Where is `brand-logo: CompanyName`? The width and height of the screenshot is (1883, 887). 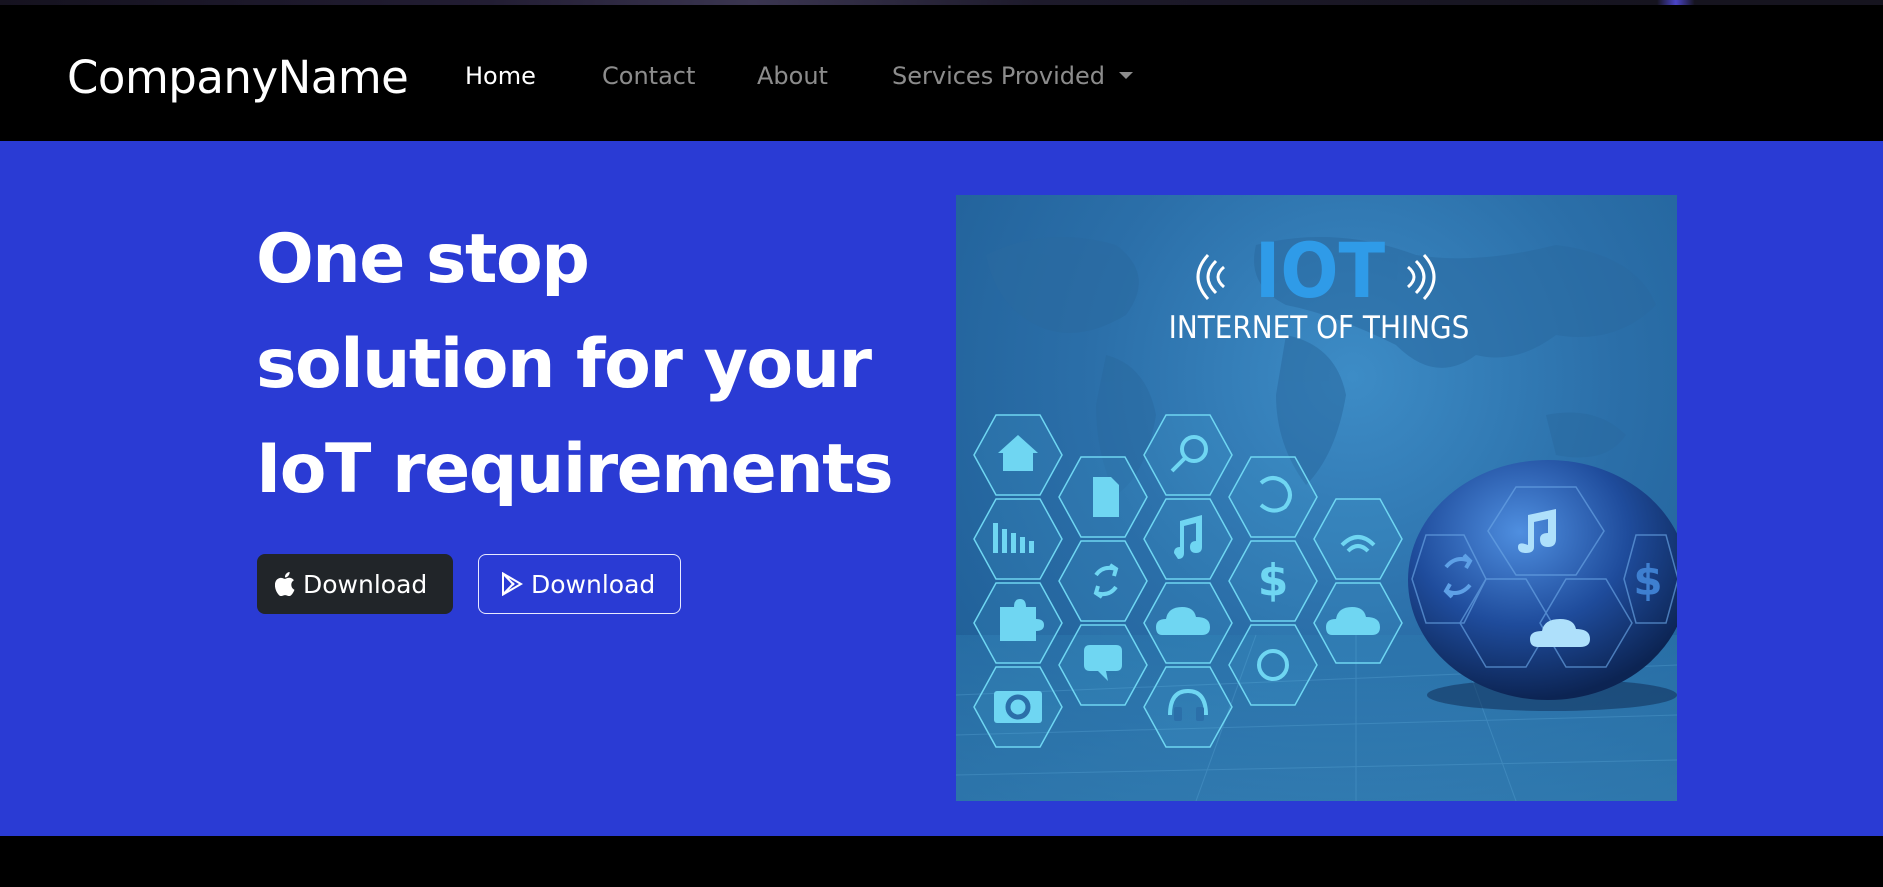 brand-logo: CompanyName is located at coordinates (238, 78).